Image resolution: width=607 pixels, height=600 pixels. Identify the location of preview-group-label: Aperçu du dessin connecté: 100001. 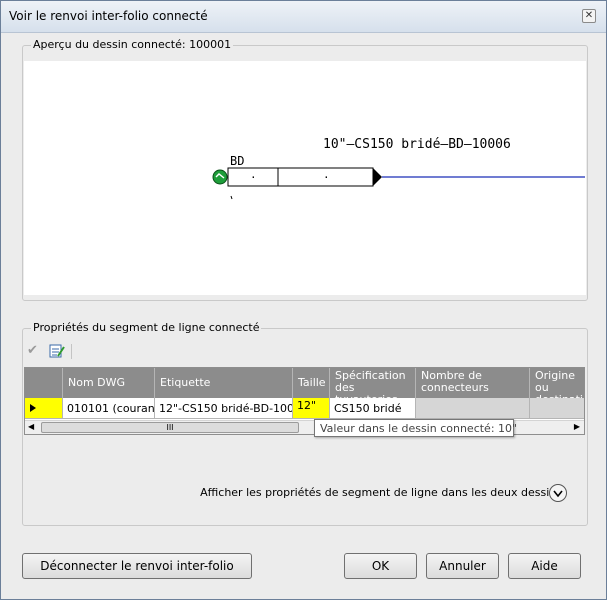
(132, 44).